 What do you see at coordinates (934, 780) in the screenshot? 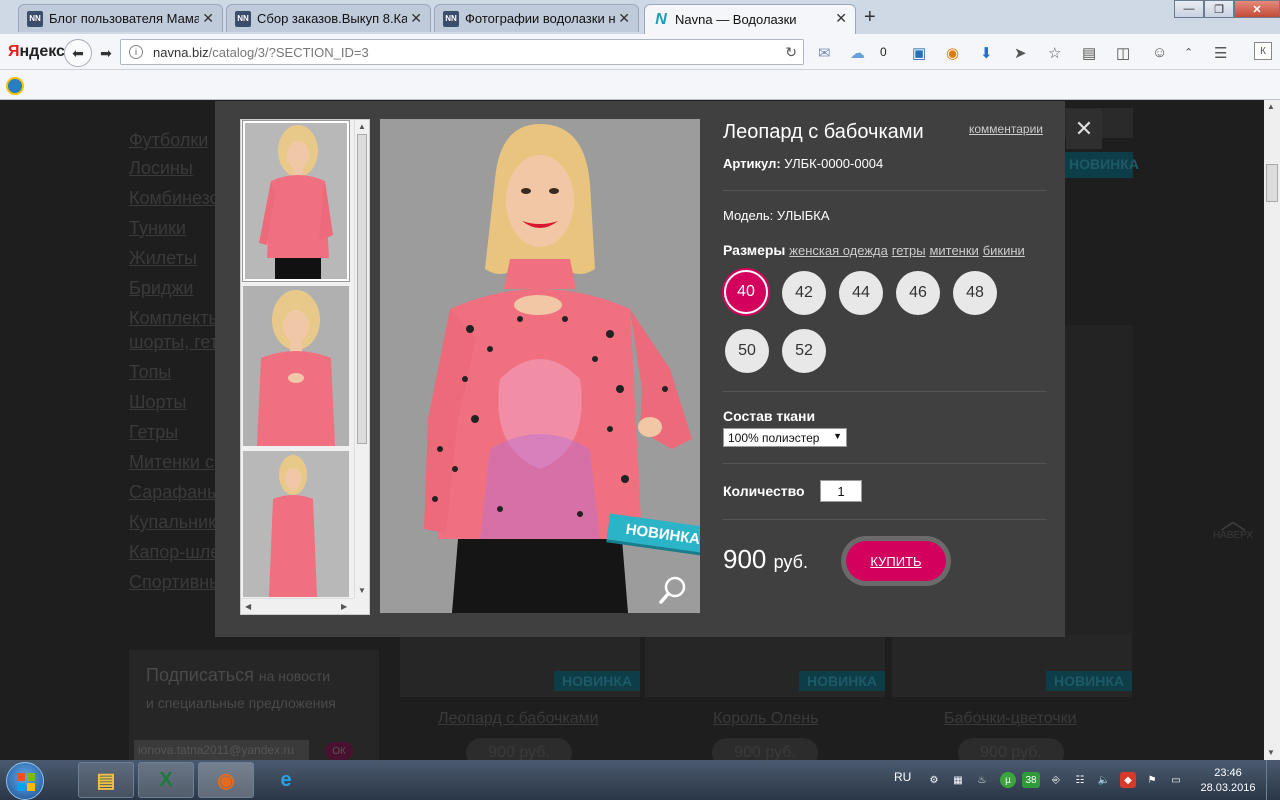
I see `settings-gear-icon: ⚙` at bounding box center [934, 780].